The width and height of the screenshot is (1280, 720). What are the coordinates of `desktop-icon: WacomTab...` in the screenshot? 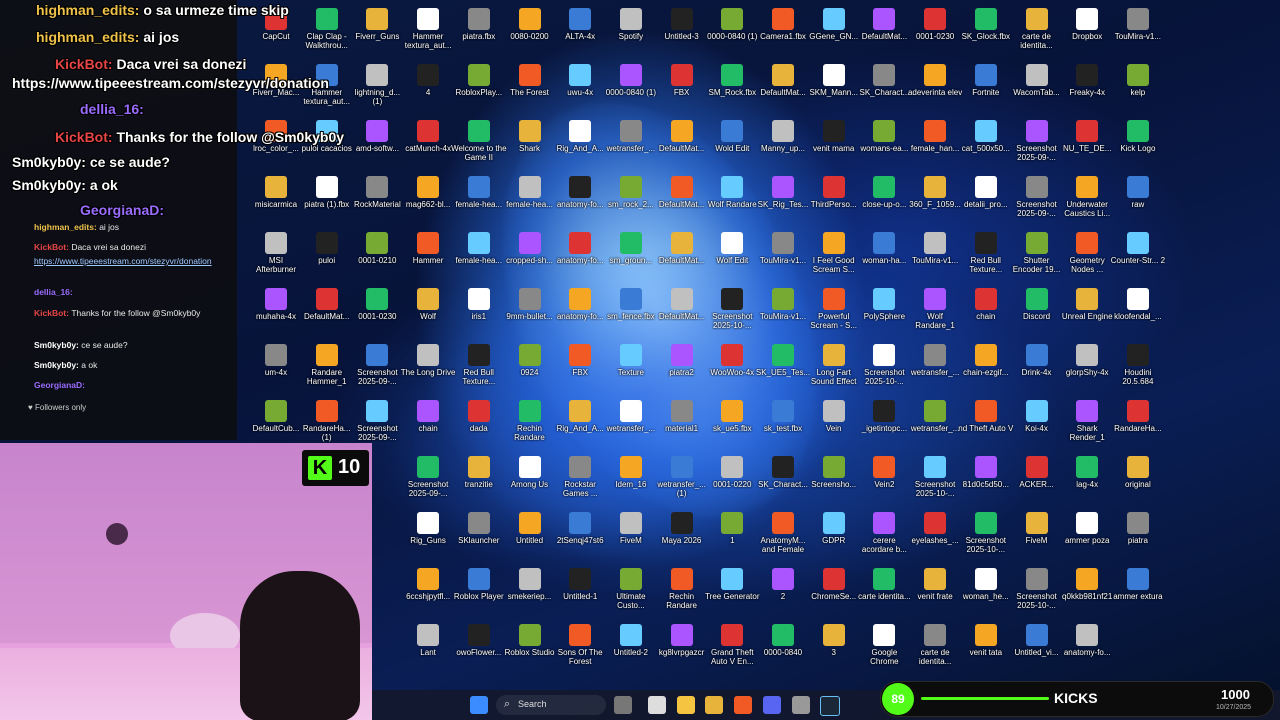 It's located at (1037, 88).